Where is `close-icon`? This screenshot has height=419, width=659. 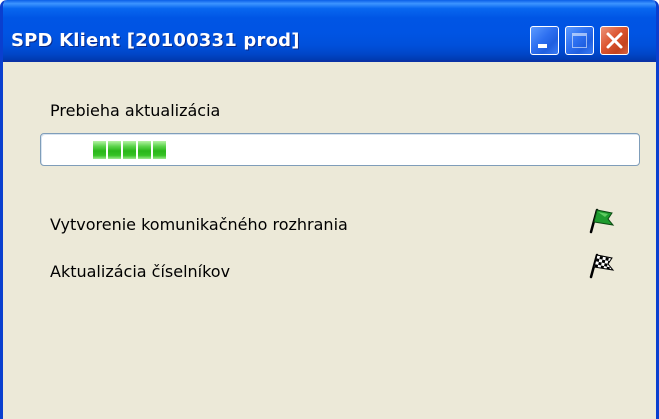 close-icon is located at coordinates (614, 40).